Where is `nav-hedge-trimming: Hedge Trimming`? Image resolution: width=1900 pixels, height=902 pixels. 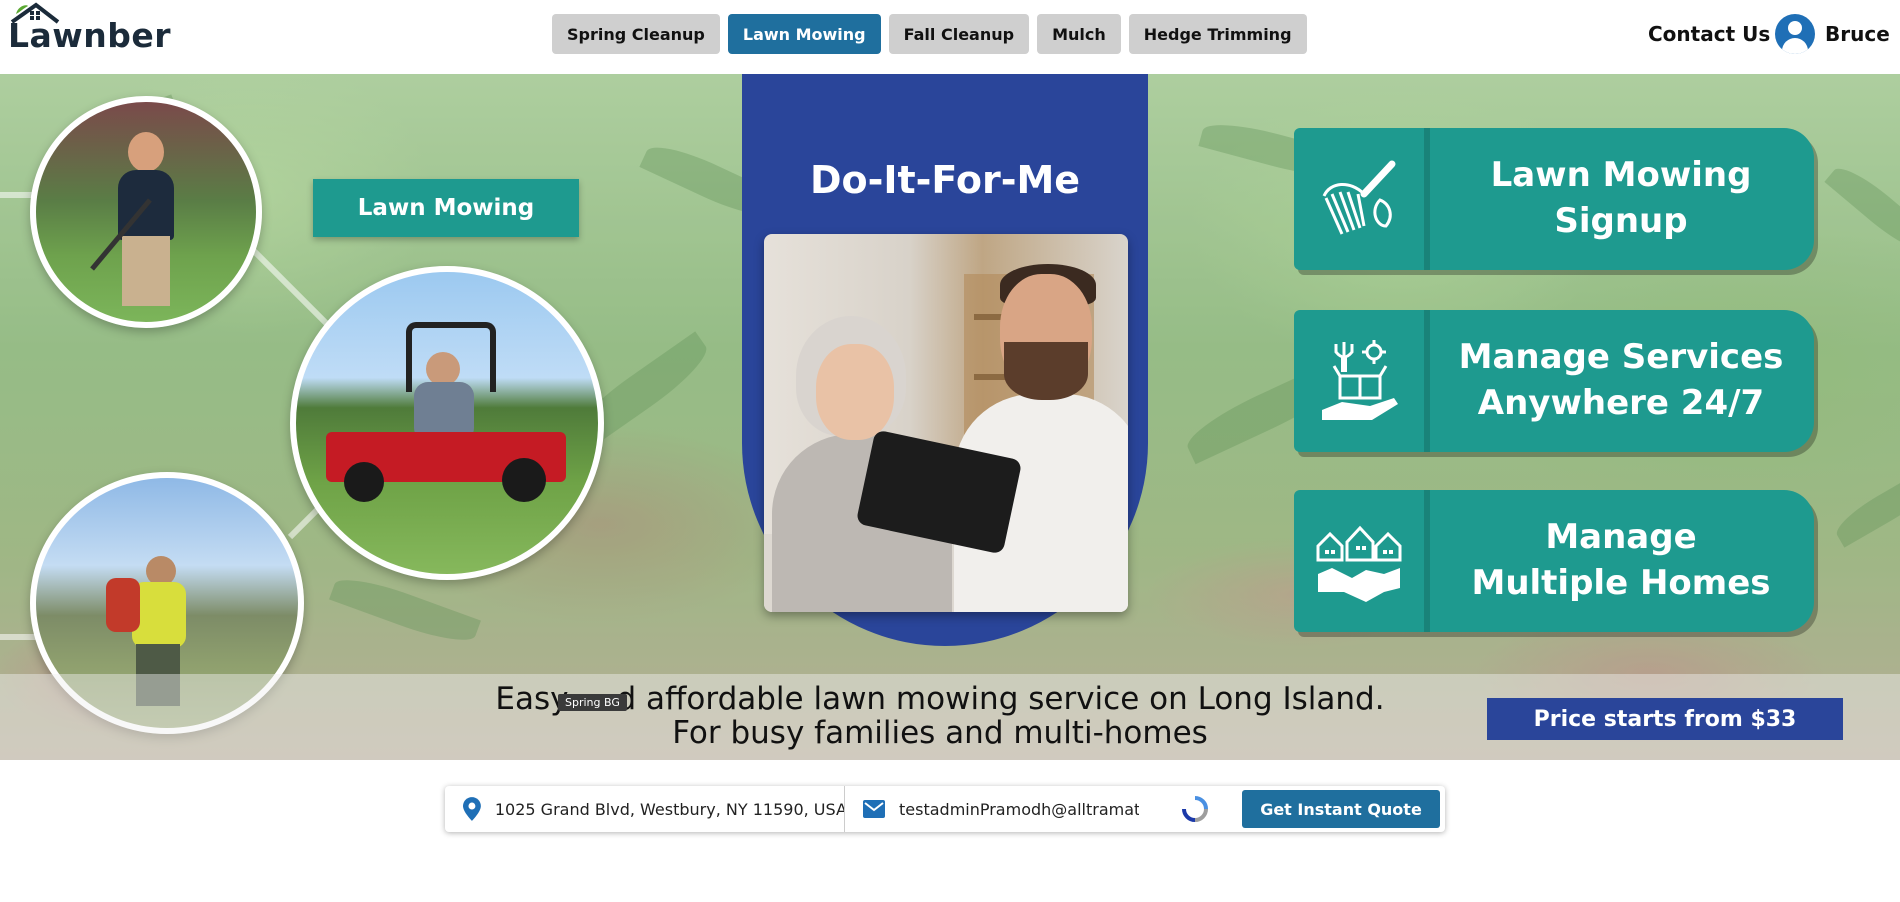 nav-hedge-trimming: Hedge Trimming is located at coordinates (1217, 34).